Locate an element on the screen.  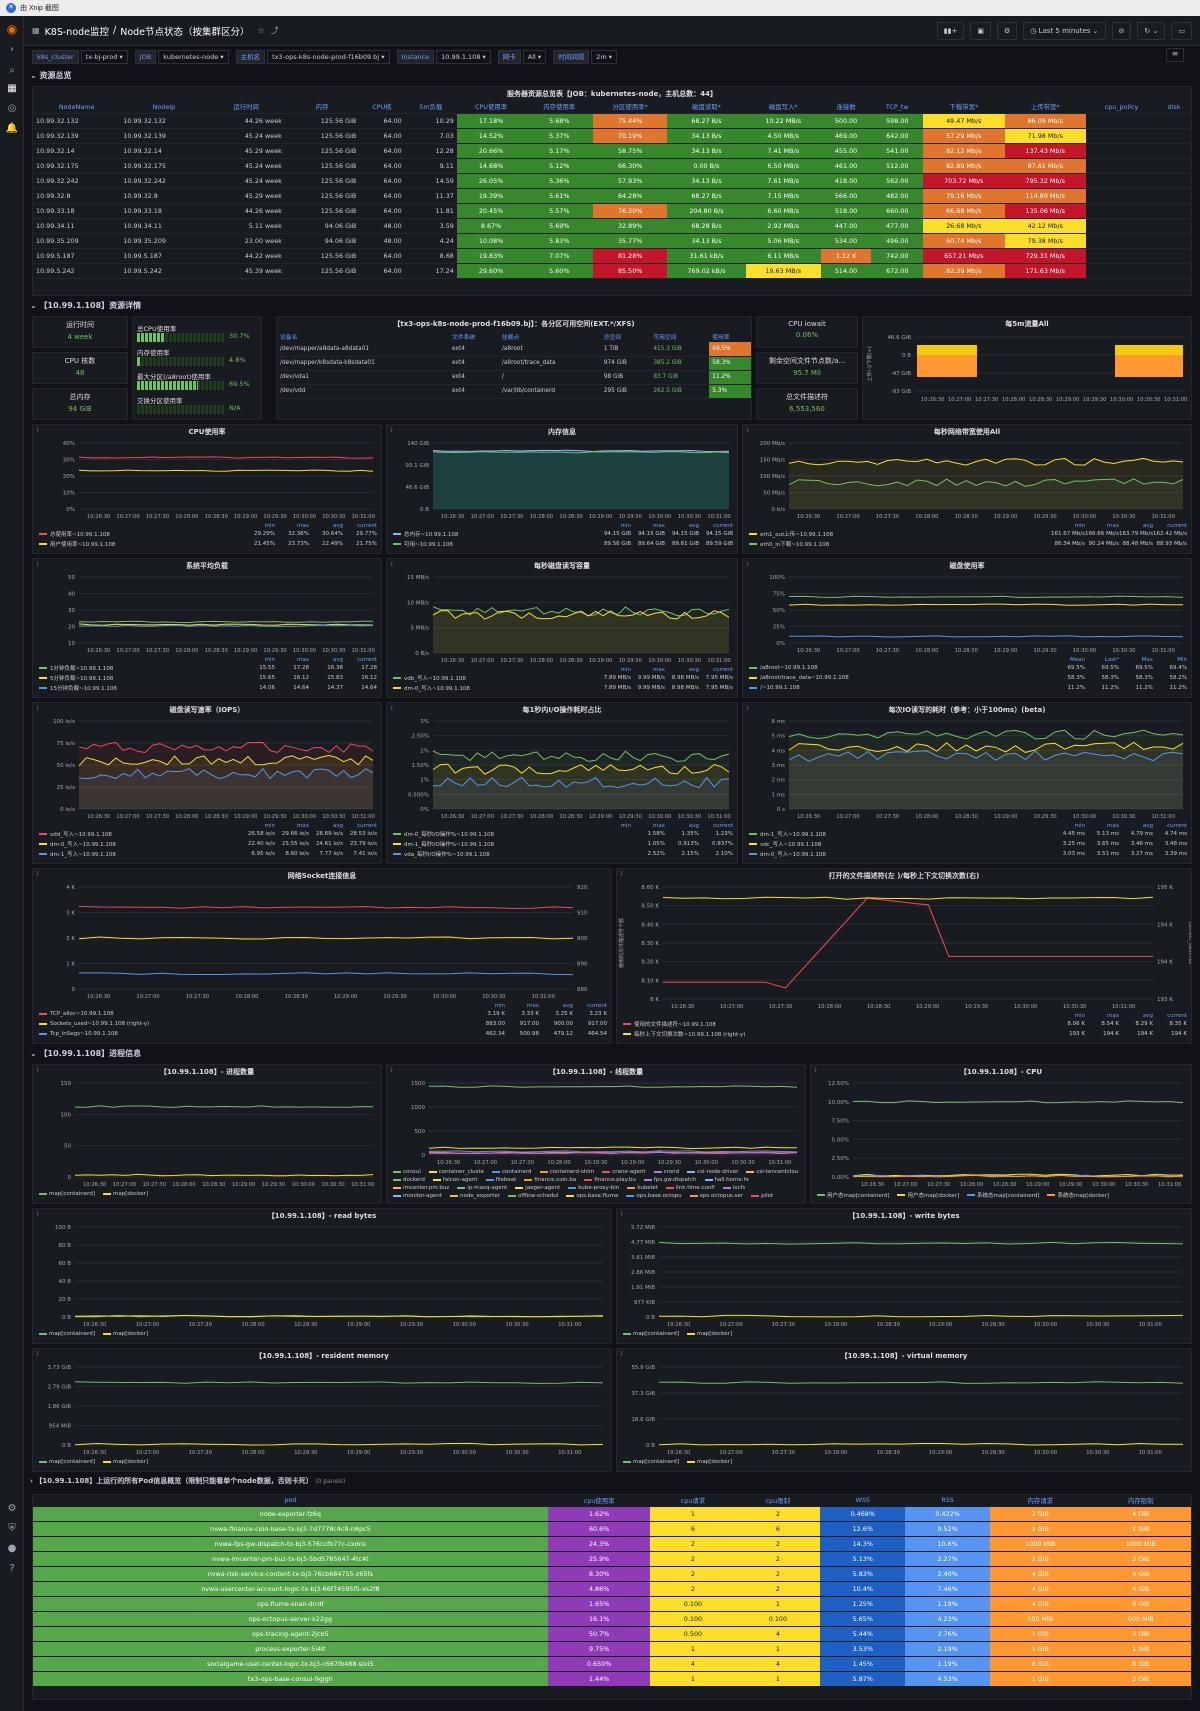
summary-col-header: 磁盘写入* is located at coordinates (783, 107).